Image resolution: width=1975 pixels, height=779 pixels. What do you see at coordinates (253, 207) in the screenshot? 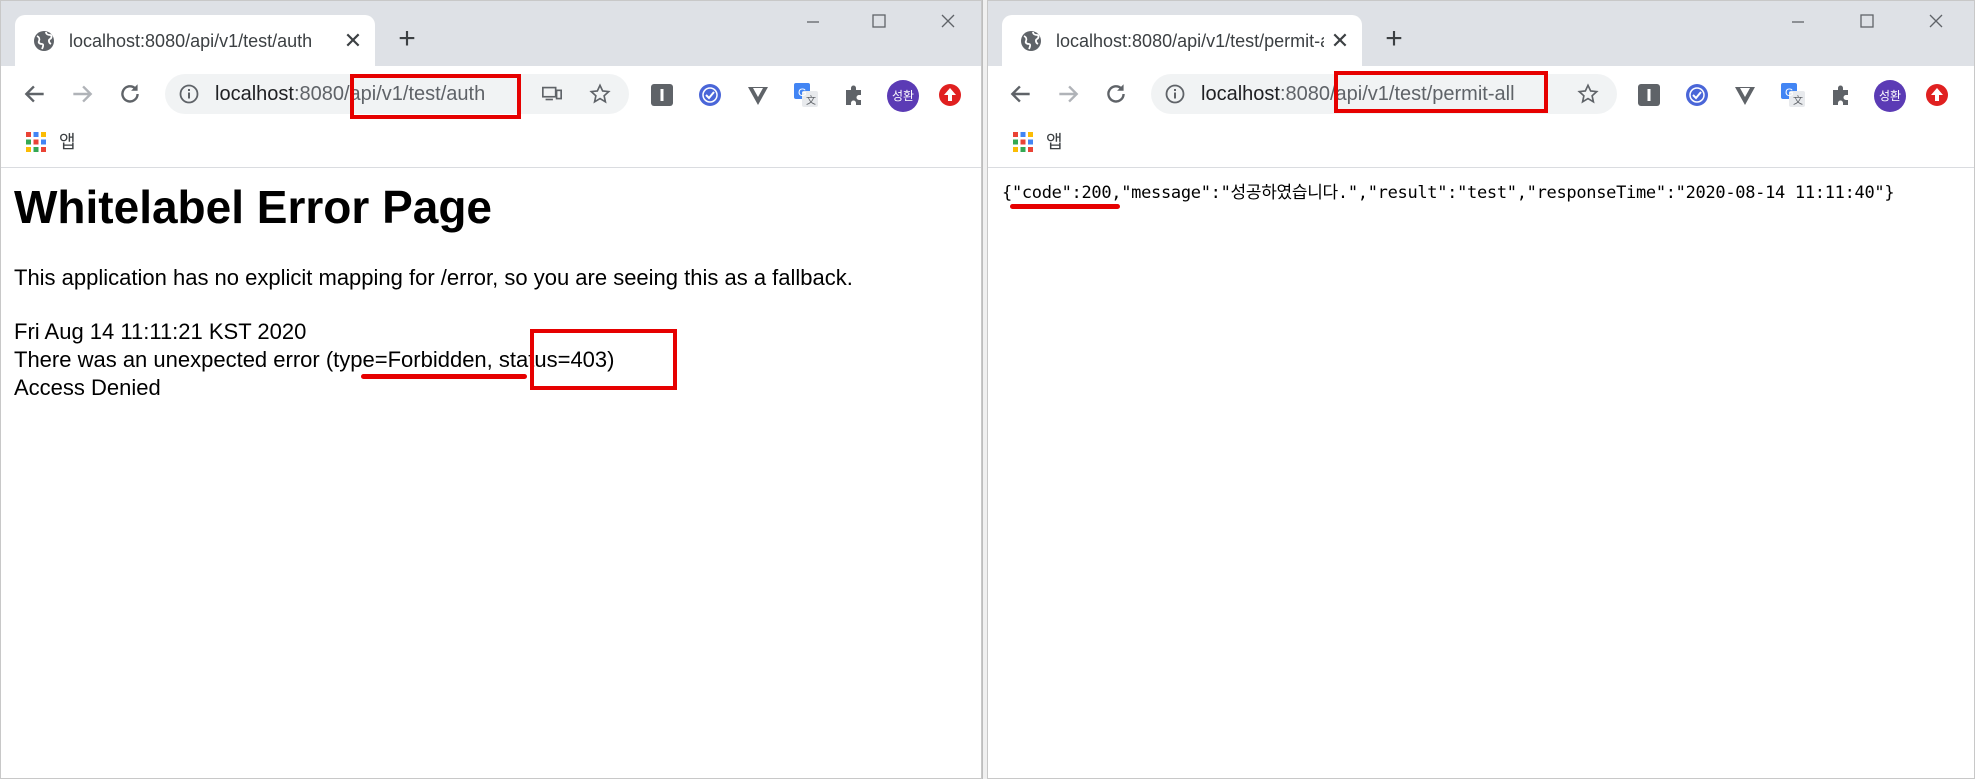
I see `page-title: Whitelabel Error Page` at bounding box center [253, 207].